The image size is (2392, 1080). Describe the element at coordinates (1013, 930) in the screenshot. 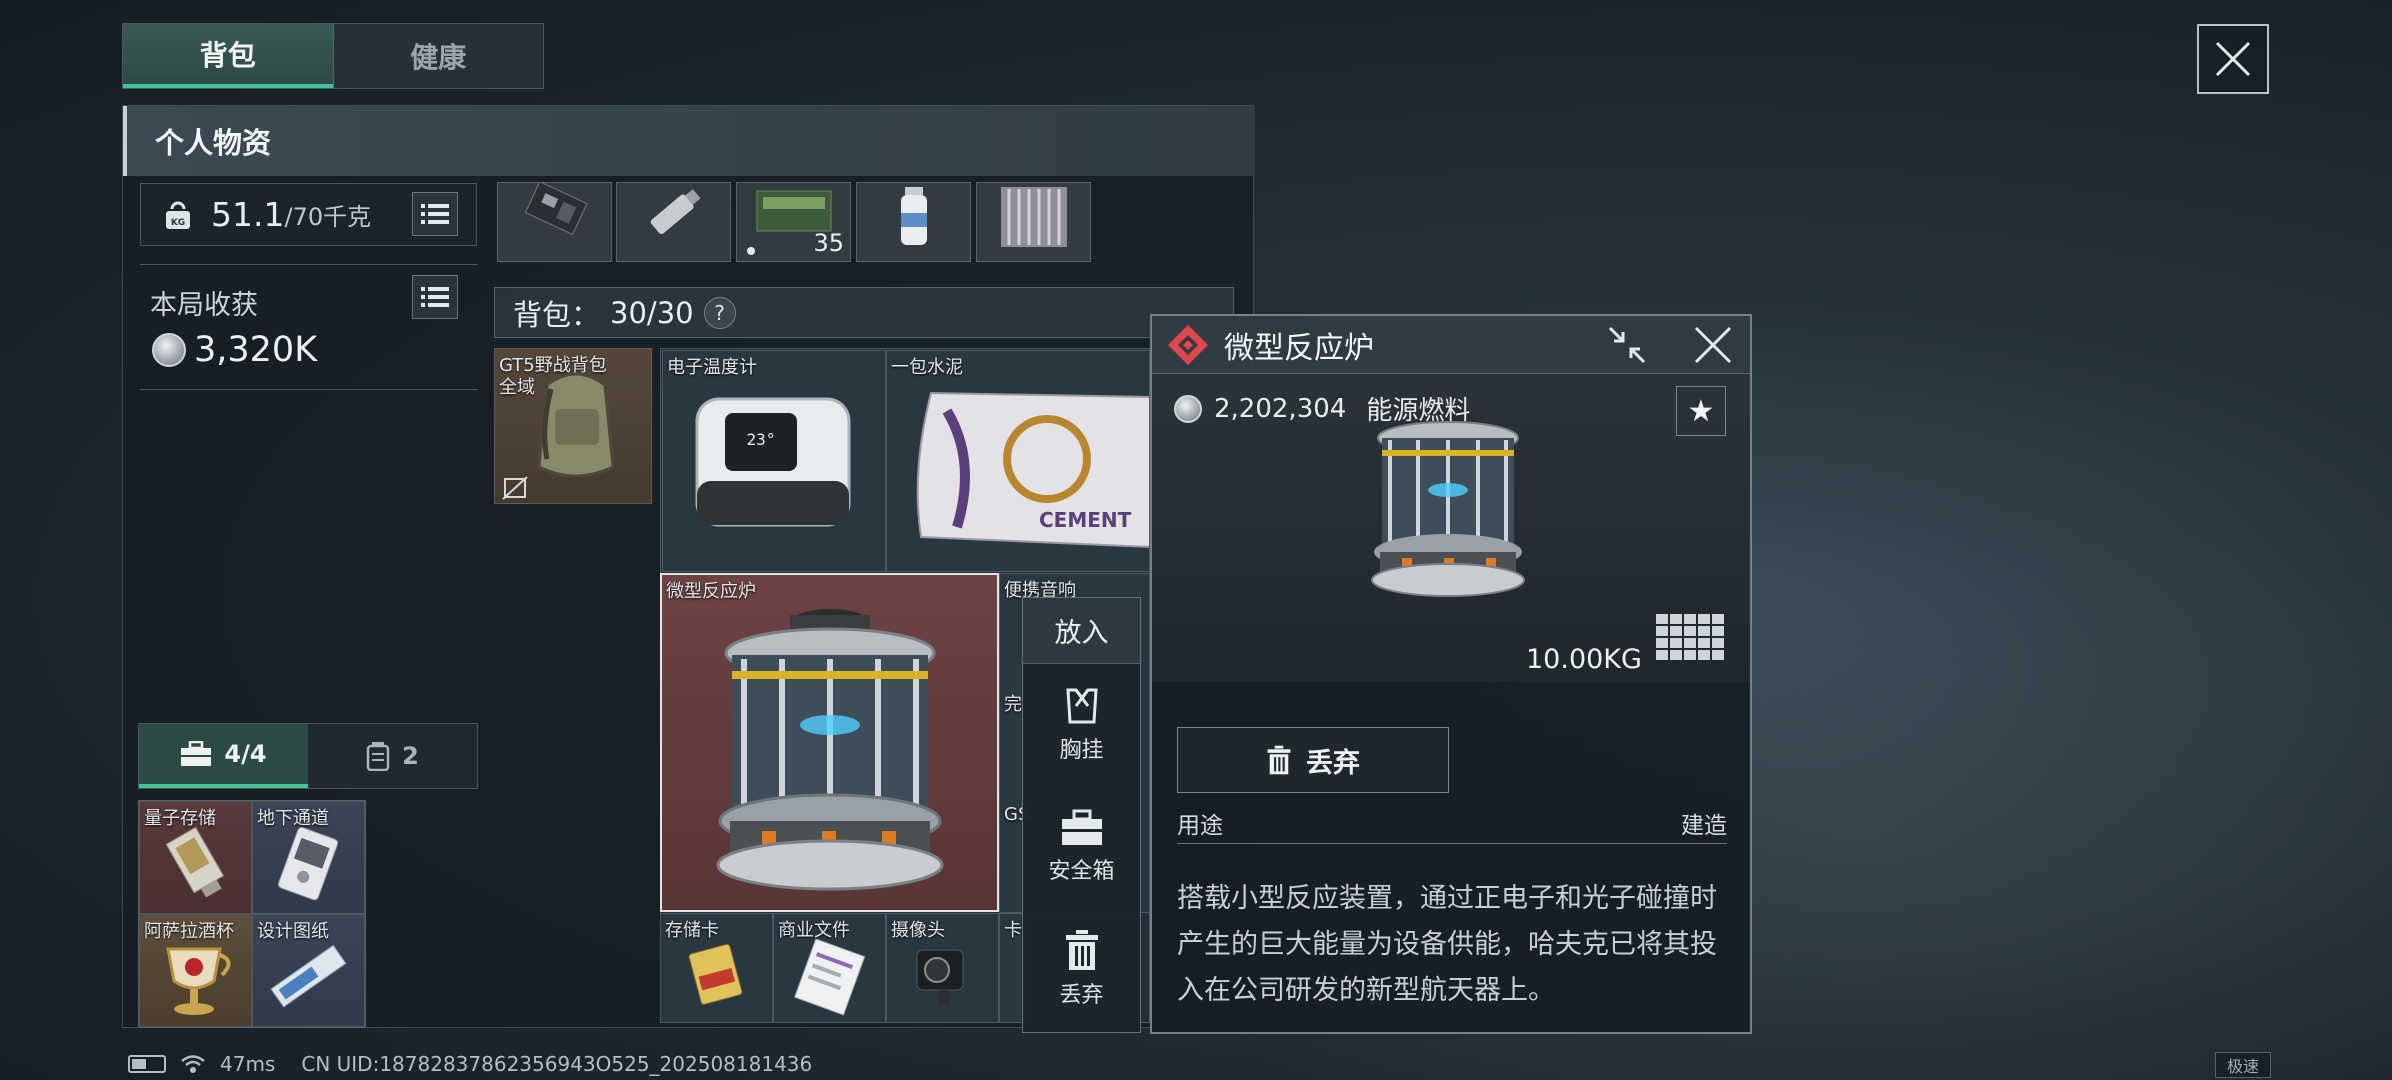

I see `item-label: 卡` at that location.